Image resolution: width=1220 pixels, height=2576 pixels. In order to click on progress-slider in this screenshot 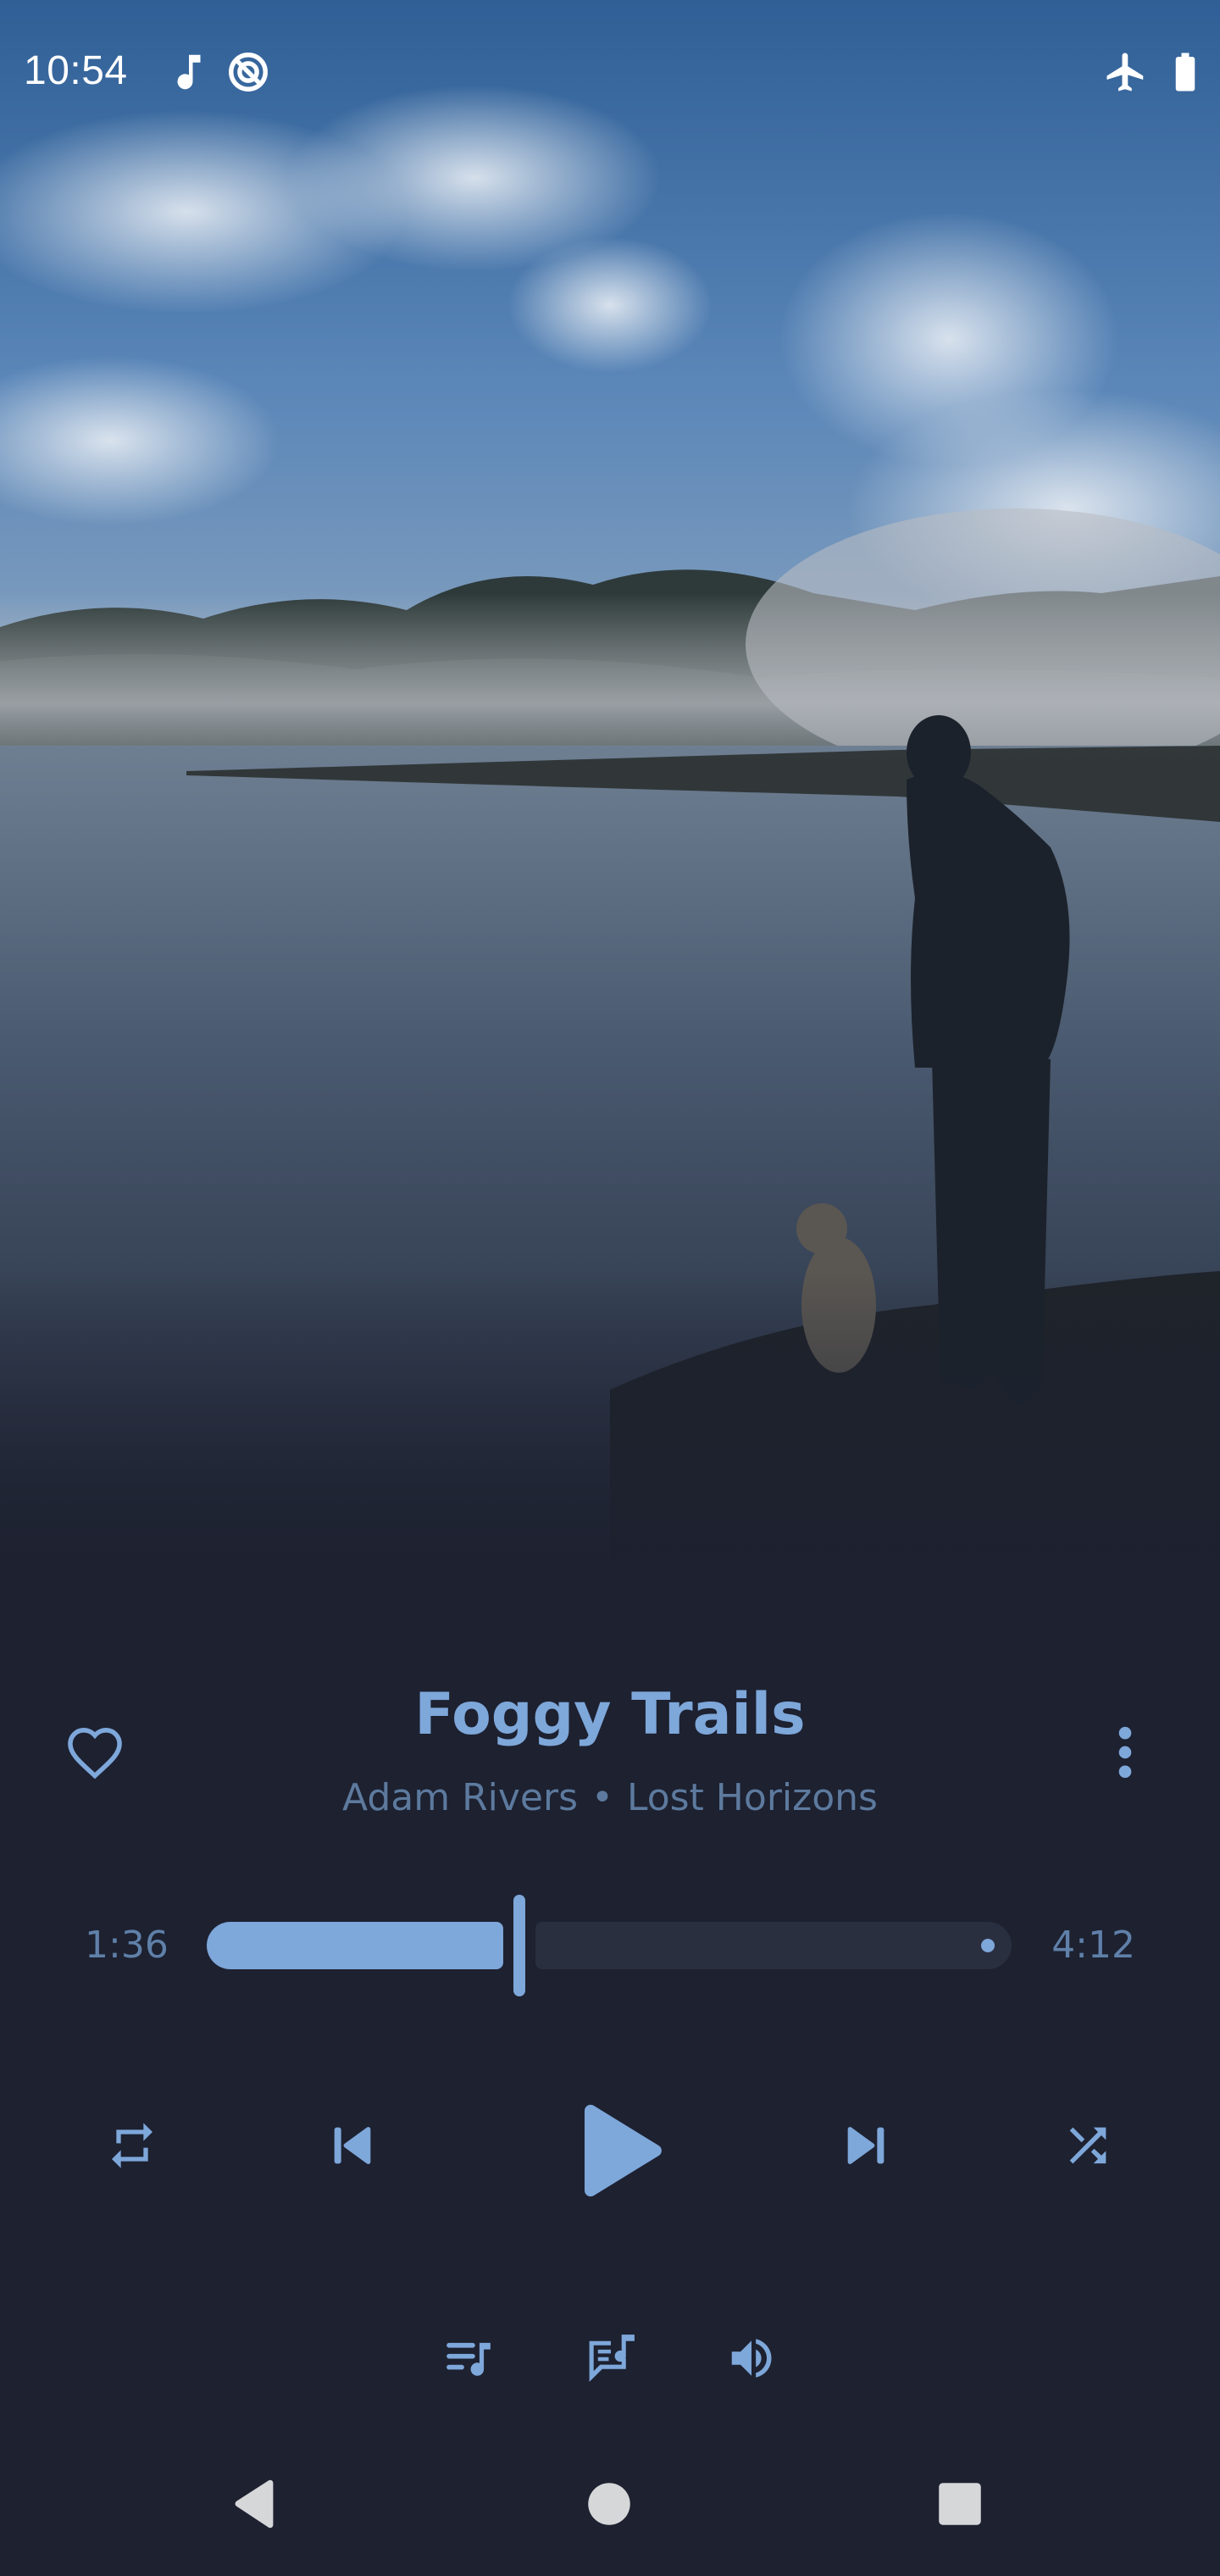, I will do `click(609, 1946)`.